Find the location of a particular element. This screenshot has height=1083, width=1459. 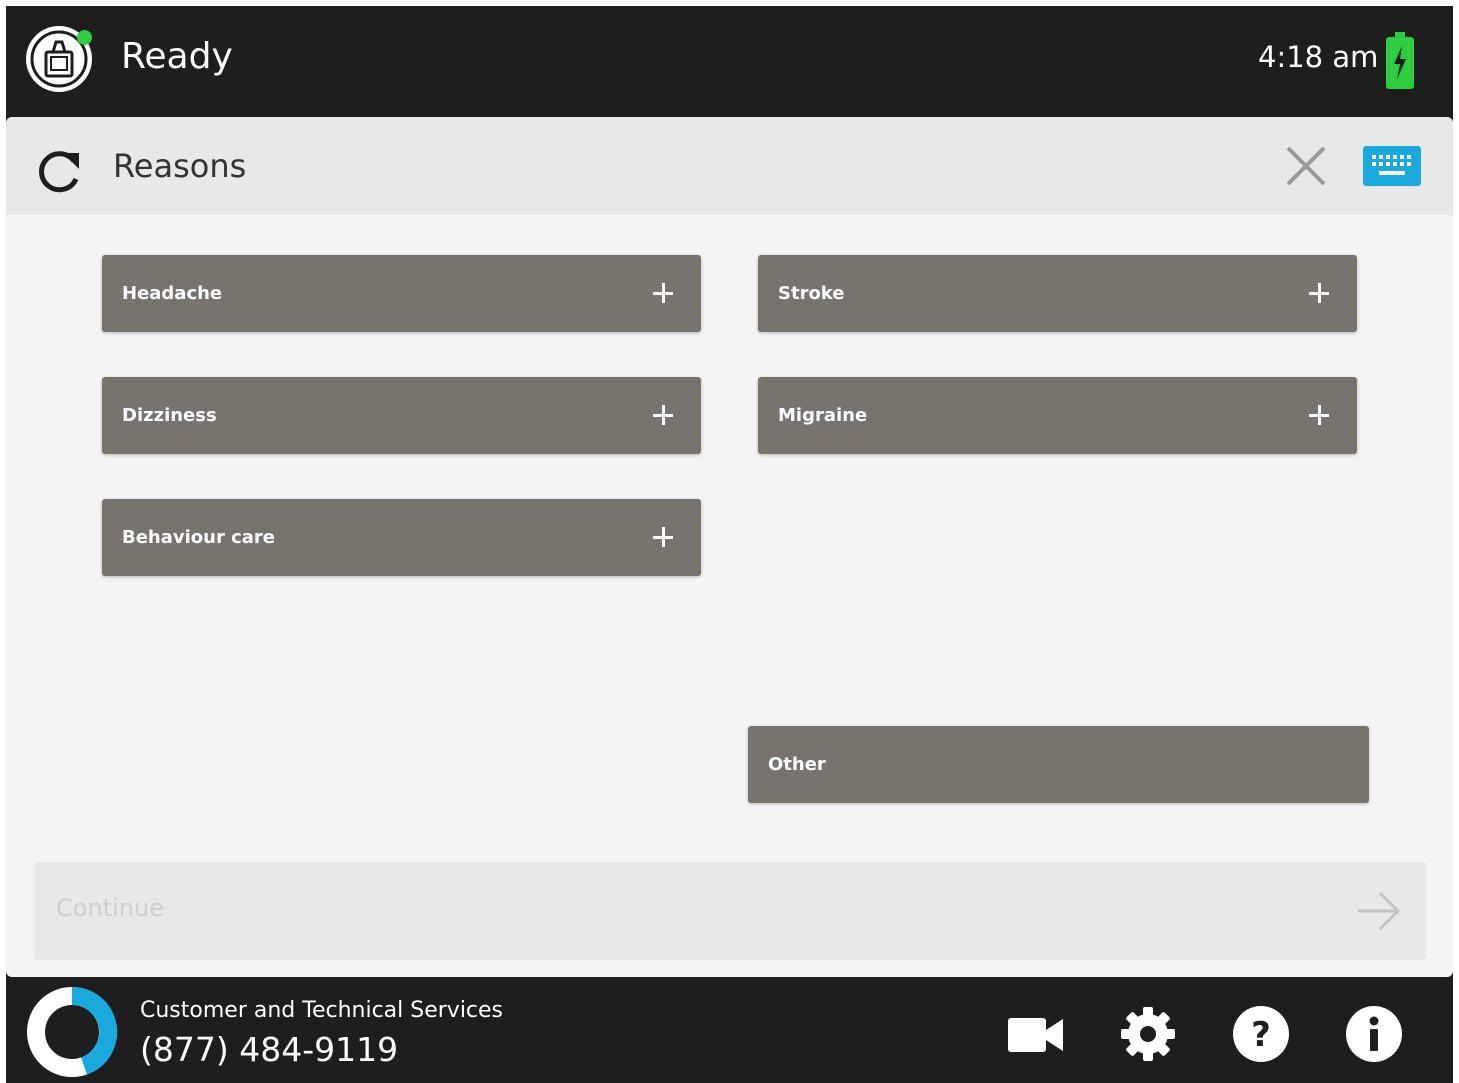

reason-label: Dizziness is located at coordinates (169, 415).